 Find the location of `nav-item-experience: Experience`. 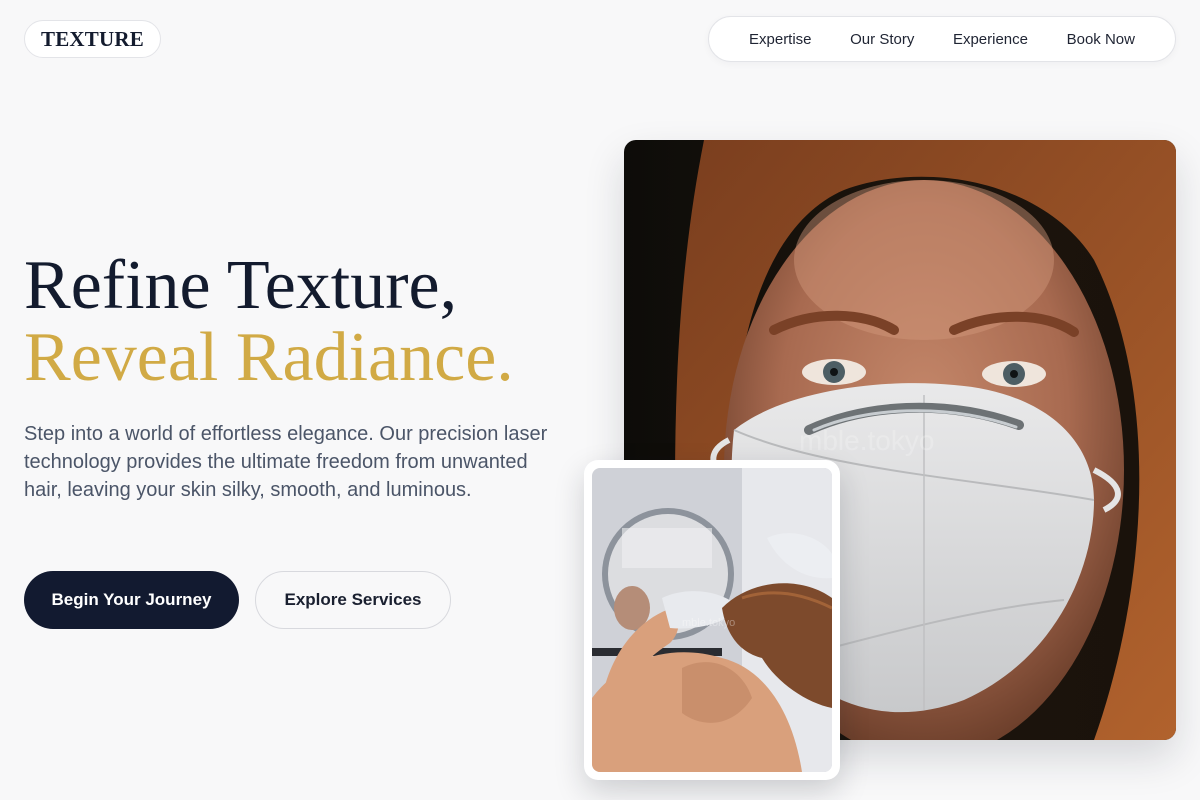

nav-item-experience: Experience is located at coordinates (990, 39).